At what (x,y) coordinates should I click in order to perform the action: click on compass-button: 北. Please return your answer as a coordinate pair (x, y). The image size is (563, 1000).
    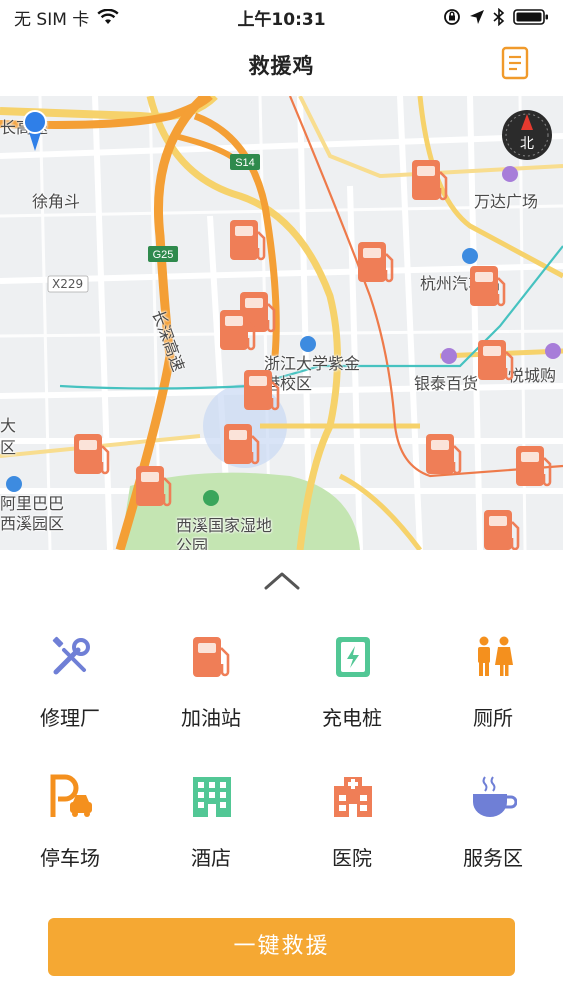
    Looking at the image, I should click on (527, 135).